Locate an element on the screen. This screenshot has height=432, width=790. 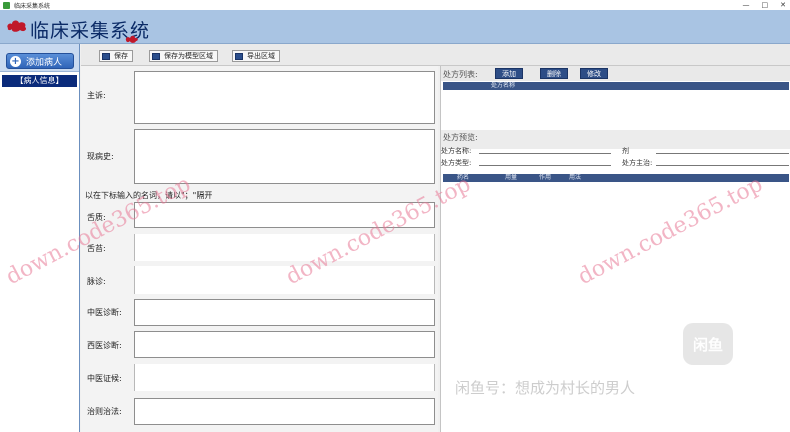
export-label: 导出区域 is located at coordinates (261, 56).